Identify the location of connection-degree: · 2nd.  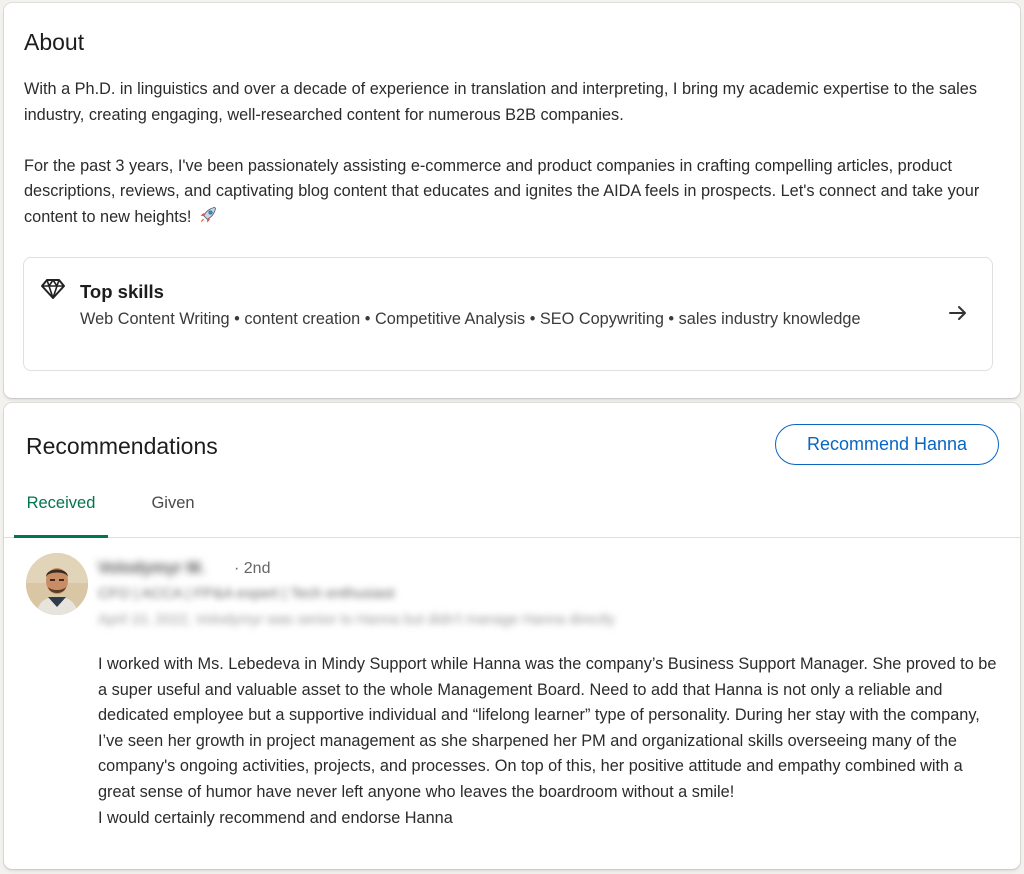
(252, 568).